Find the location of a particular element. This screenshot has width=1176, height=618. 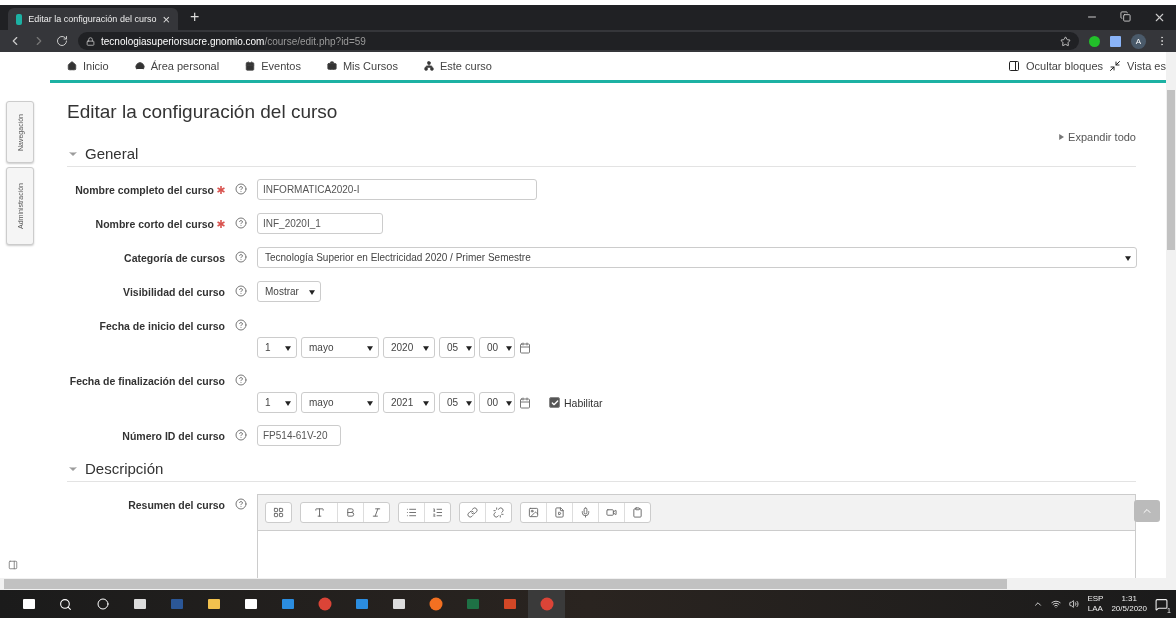

circle-icon is located at coordinates (102, 604).